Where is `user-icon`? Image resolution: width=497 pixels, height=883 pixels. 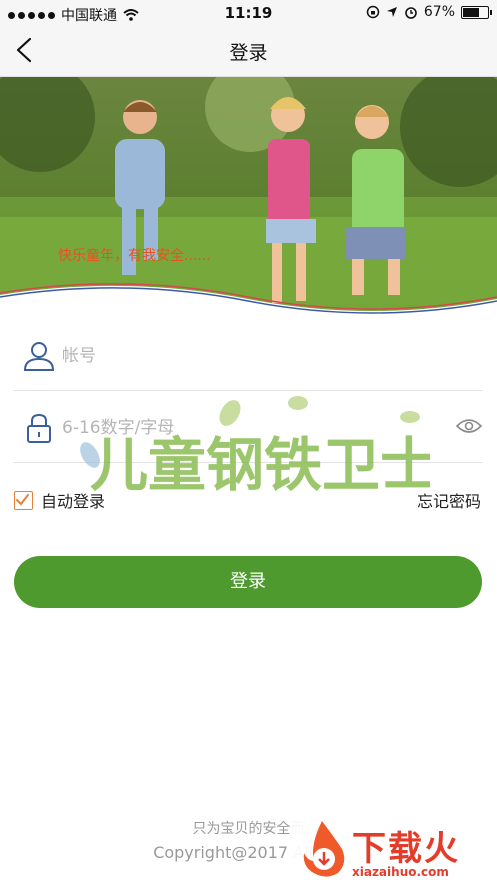
user-icon is located at coordinates (39, 356).